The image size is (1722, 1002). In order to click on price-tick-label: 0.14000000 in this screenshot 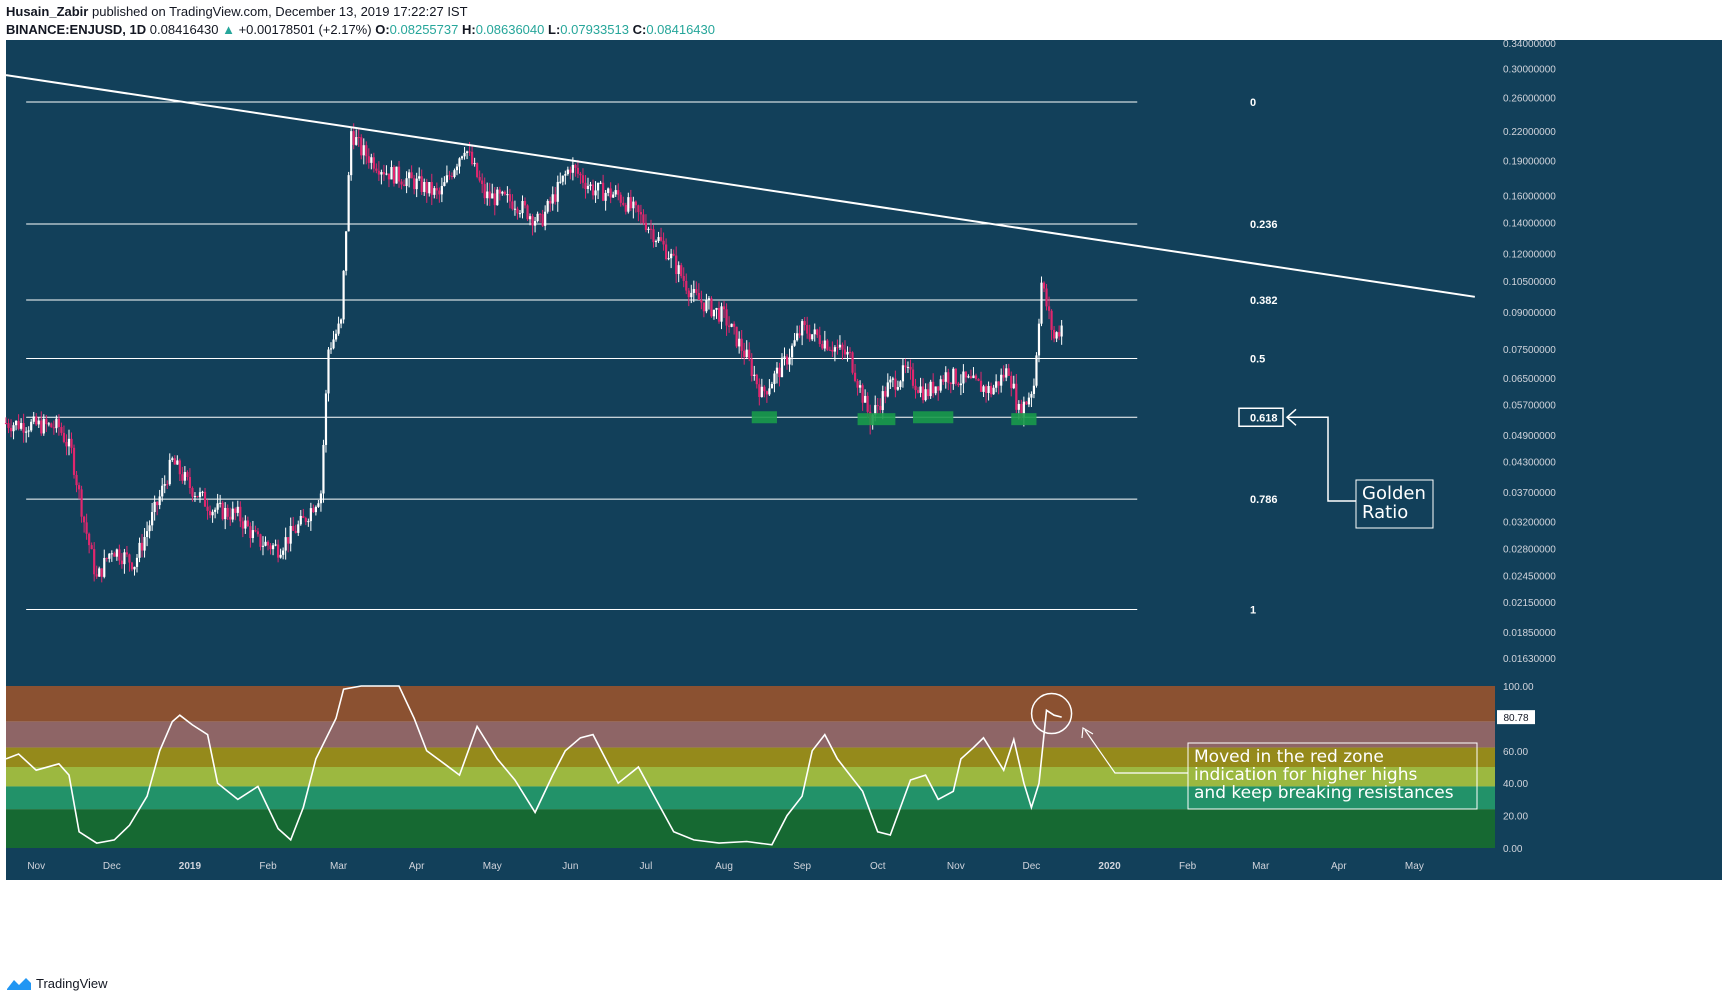, I will do `click(1529, 224)`.